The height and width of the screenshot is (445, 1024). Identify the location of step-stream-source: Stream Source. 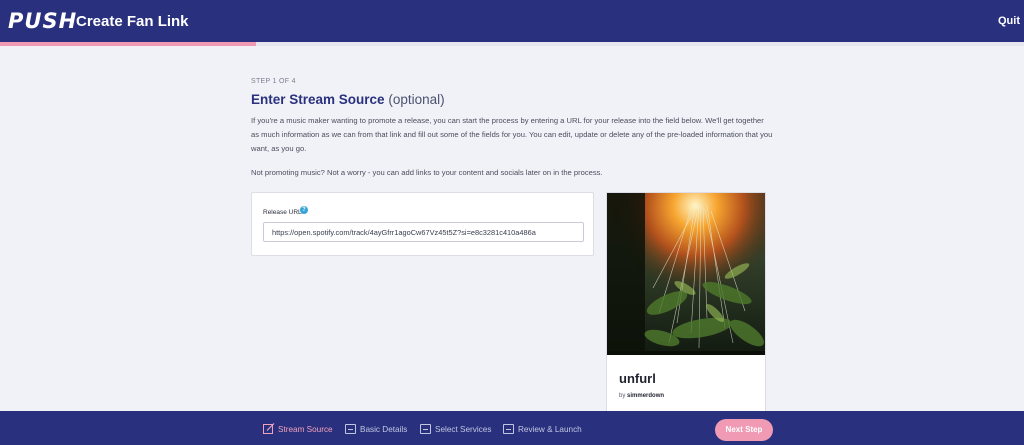
(305, 429).